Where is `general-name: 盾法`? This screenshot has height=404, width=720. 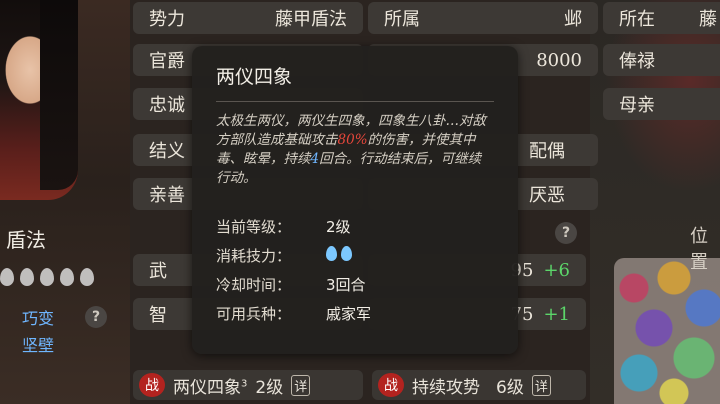 general-name: 盾法 is located at coordinates (26, 240).